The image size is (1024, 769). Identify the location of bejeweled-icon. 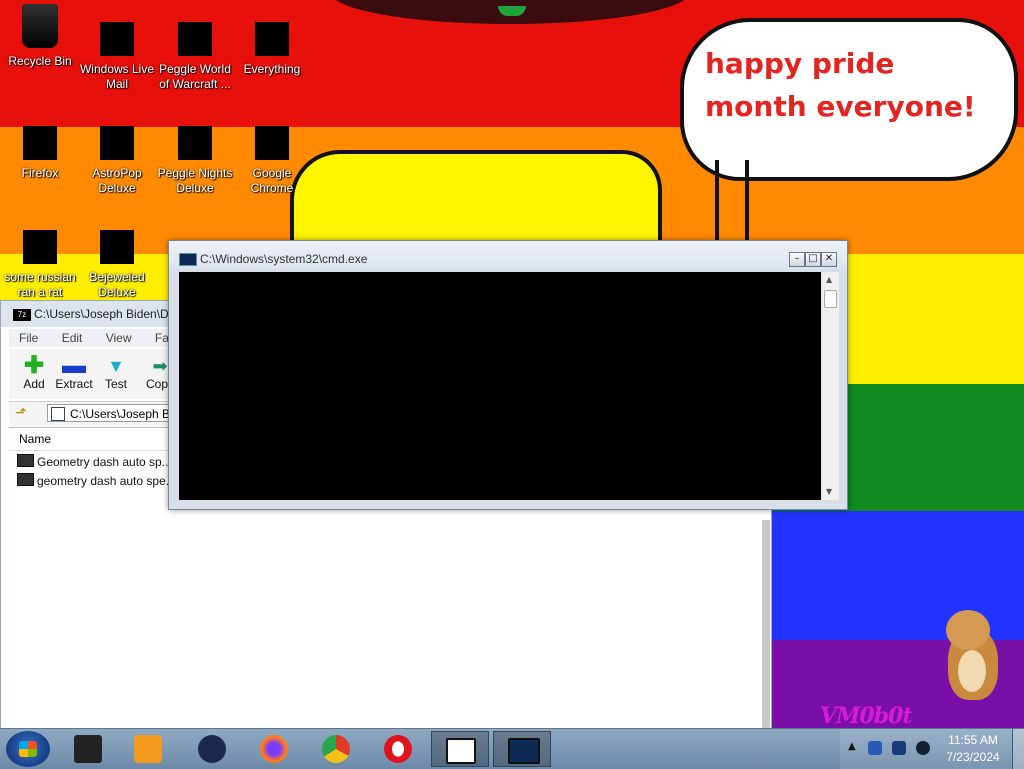
(117, 247).